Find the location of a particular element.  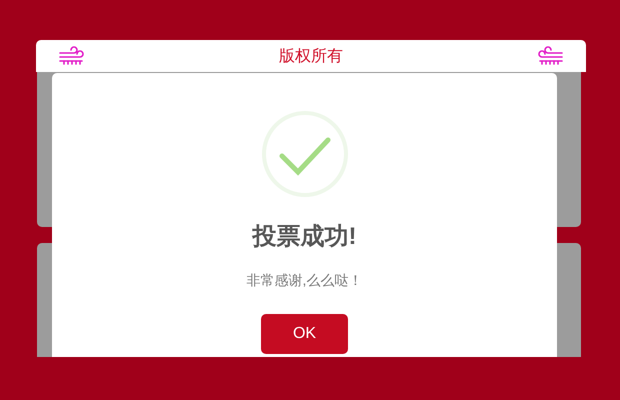

checkmark-icon is located at coordinates (304, 154).